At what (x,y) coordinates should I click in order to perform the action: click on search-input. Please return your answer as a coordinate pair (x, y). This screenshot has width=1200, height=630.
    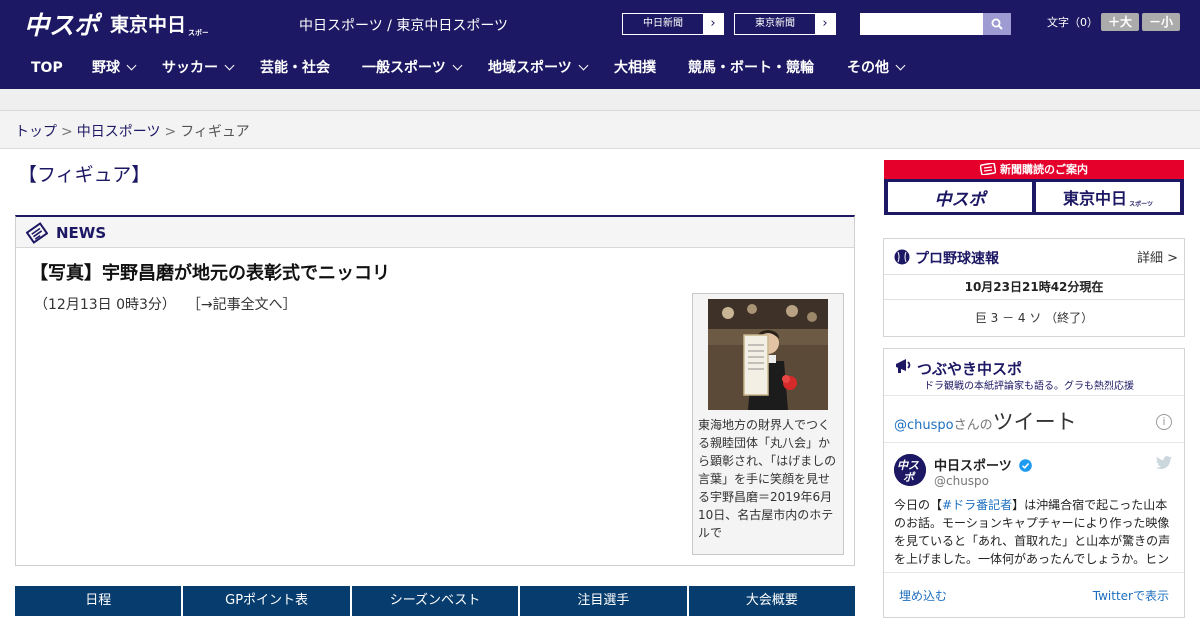
    Looking at the image, I should click on (921, 24).